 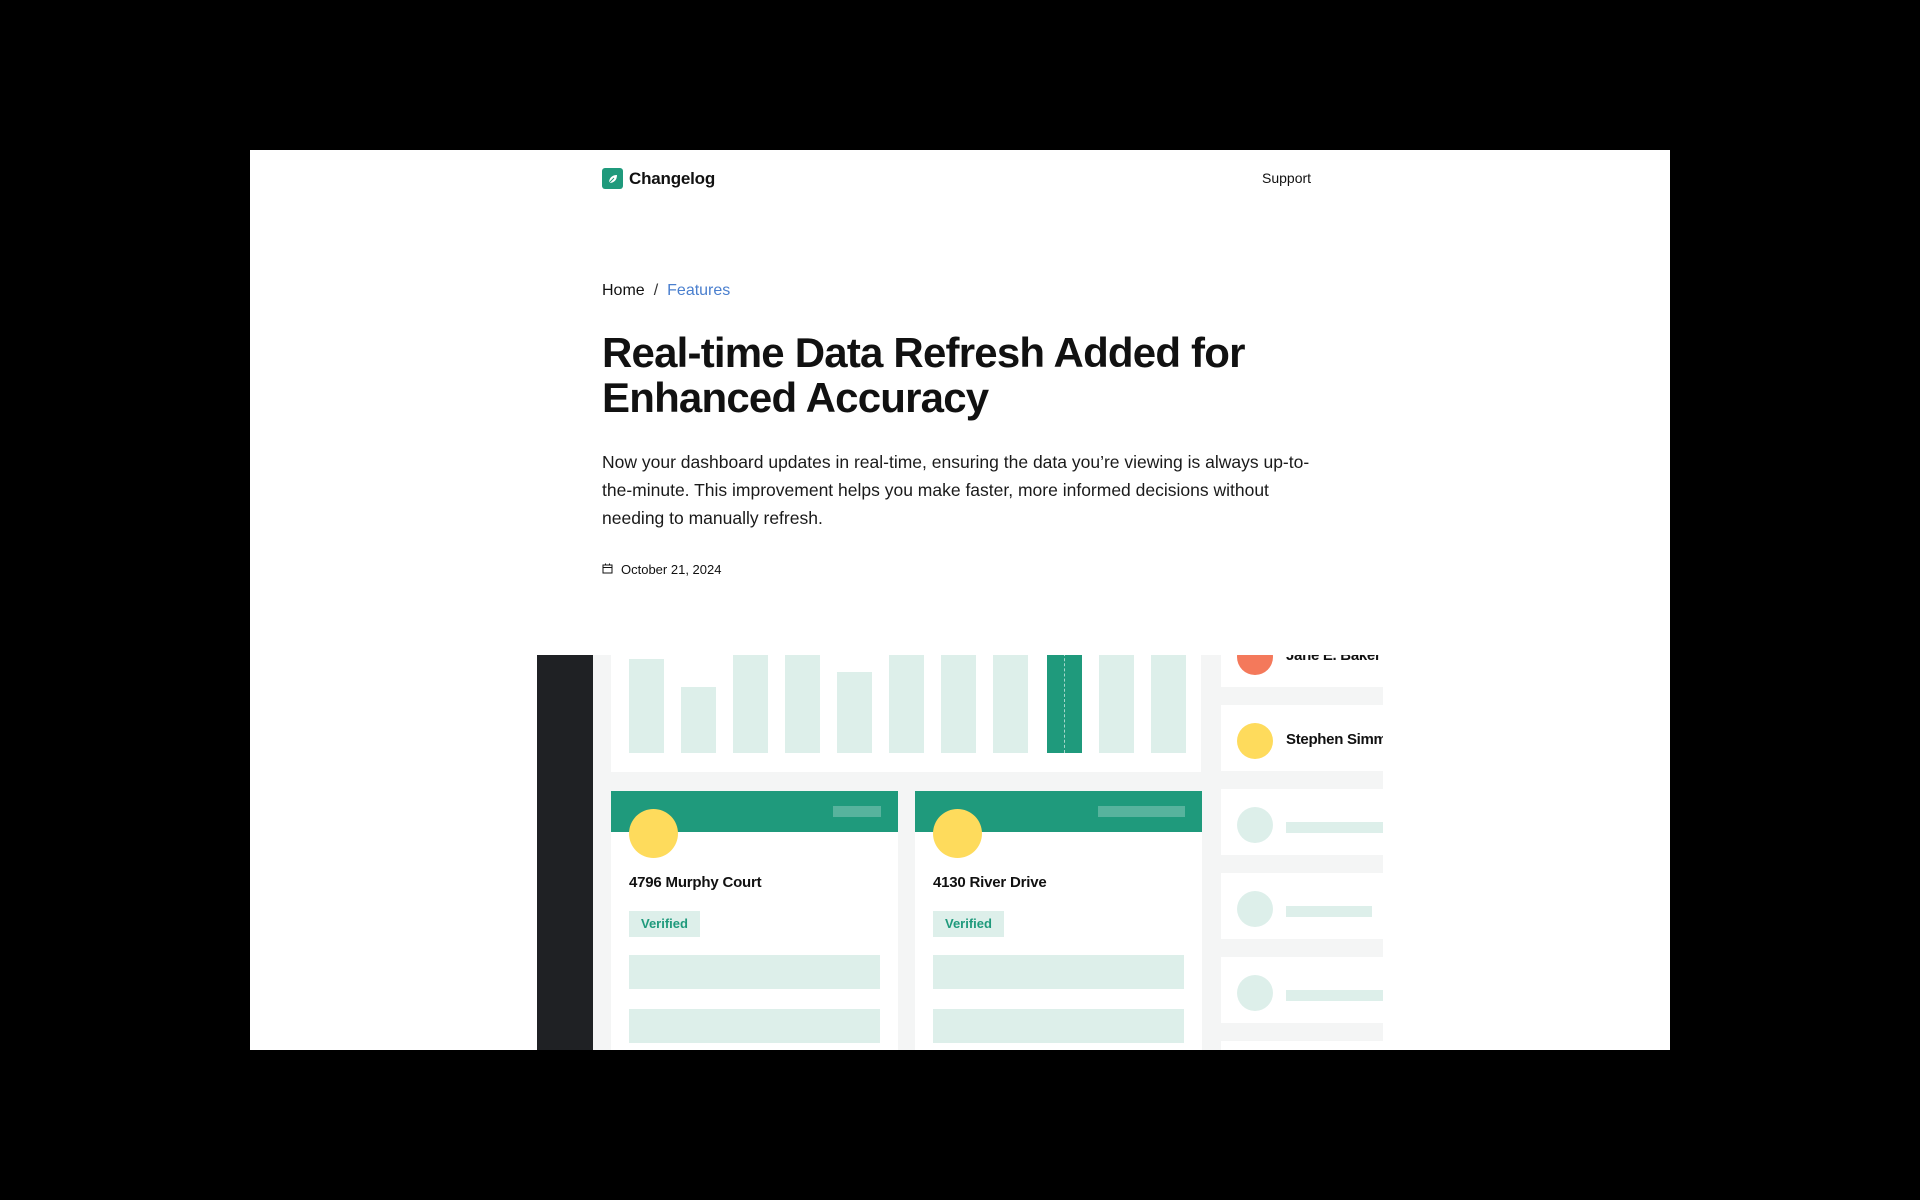 What do you see at coordinates (990, 882) in the screenshot?
I see `card-title: 4130 River Drive` at bounding box center [990, 882].